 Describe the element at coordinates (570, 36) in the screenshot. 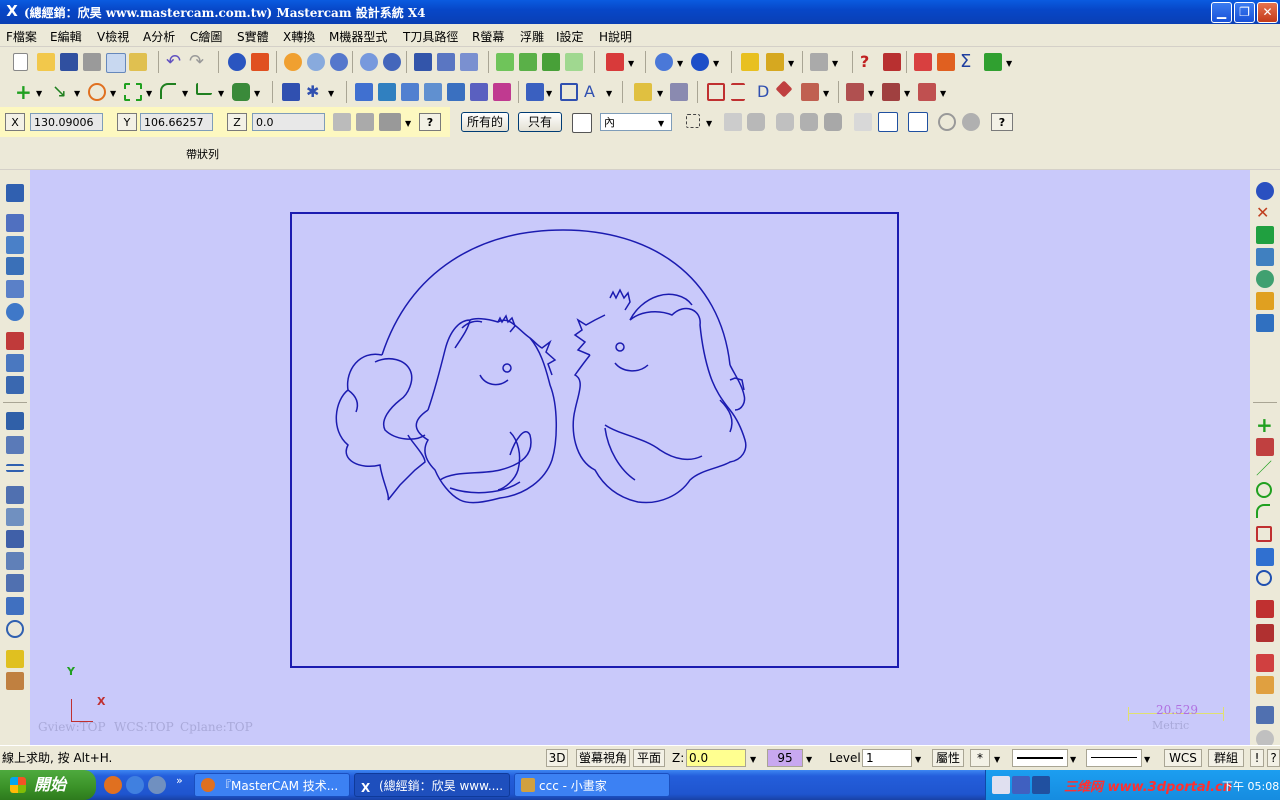

I see `menu-settings: I設定` at that location.